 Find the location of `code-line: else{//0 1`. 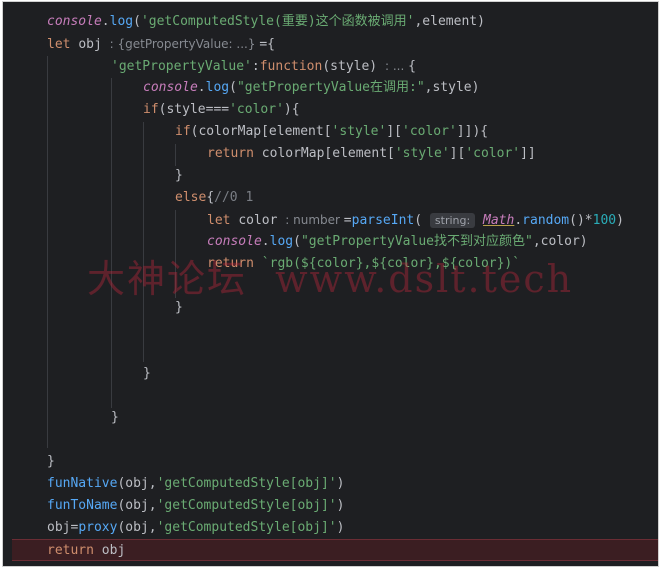

code-line: else{//0 1 is located at coordinates (330, 198).